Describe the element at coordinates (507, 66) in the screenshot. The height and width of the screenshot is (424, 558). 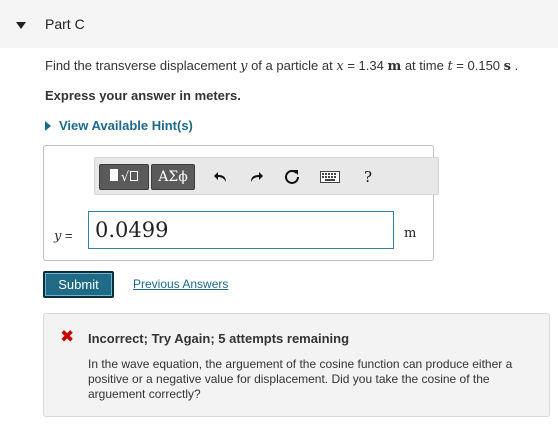
I see `unit-s: s` at that location.